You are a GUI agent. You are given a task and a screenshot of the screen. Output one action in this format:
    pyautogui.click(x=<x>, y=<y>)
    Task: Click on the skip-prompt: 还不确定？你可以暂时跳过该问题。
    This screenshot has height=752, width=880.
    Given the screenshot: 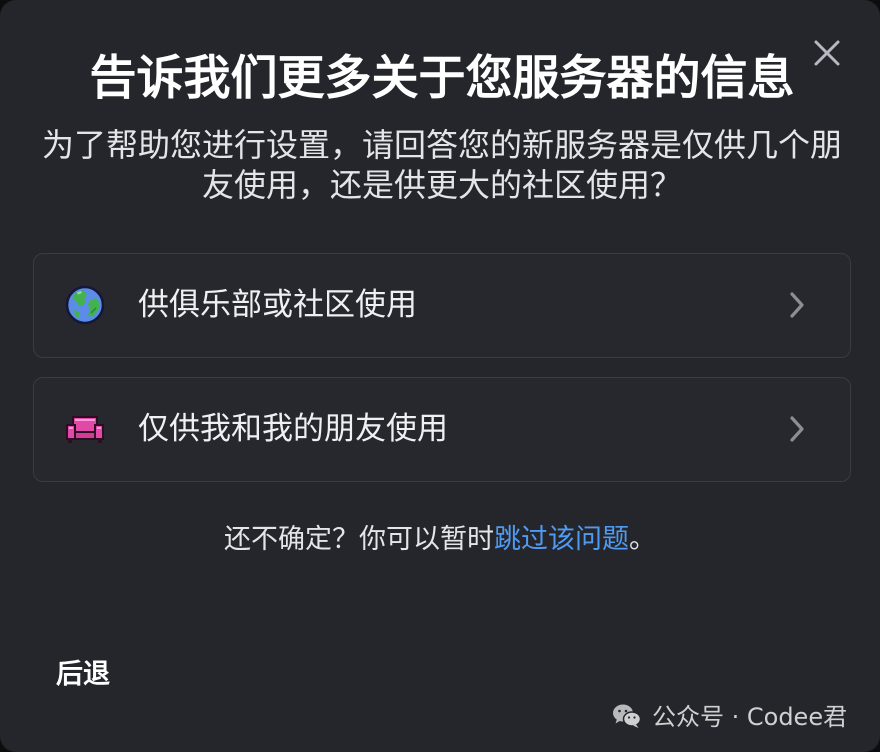 What is the action you would take?
    pyautogui.click(x=440, y=540)
    